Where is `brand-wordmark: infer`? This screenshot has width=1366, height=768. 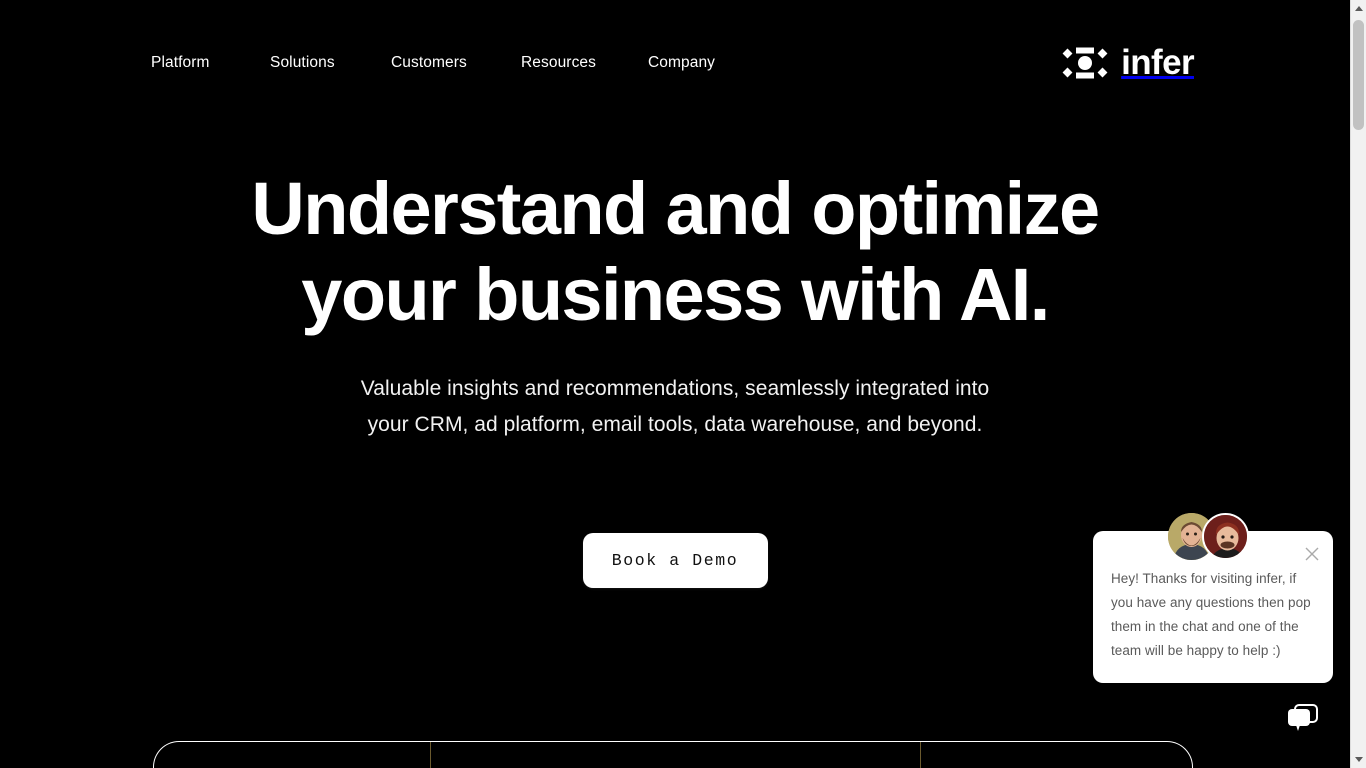 brand-wordmark: infer is located at coordinates (1157, 62).